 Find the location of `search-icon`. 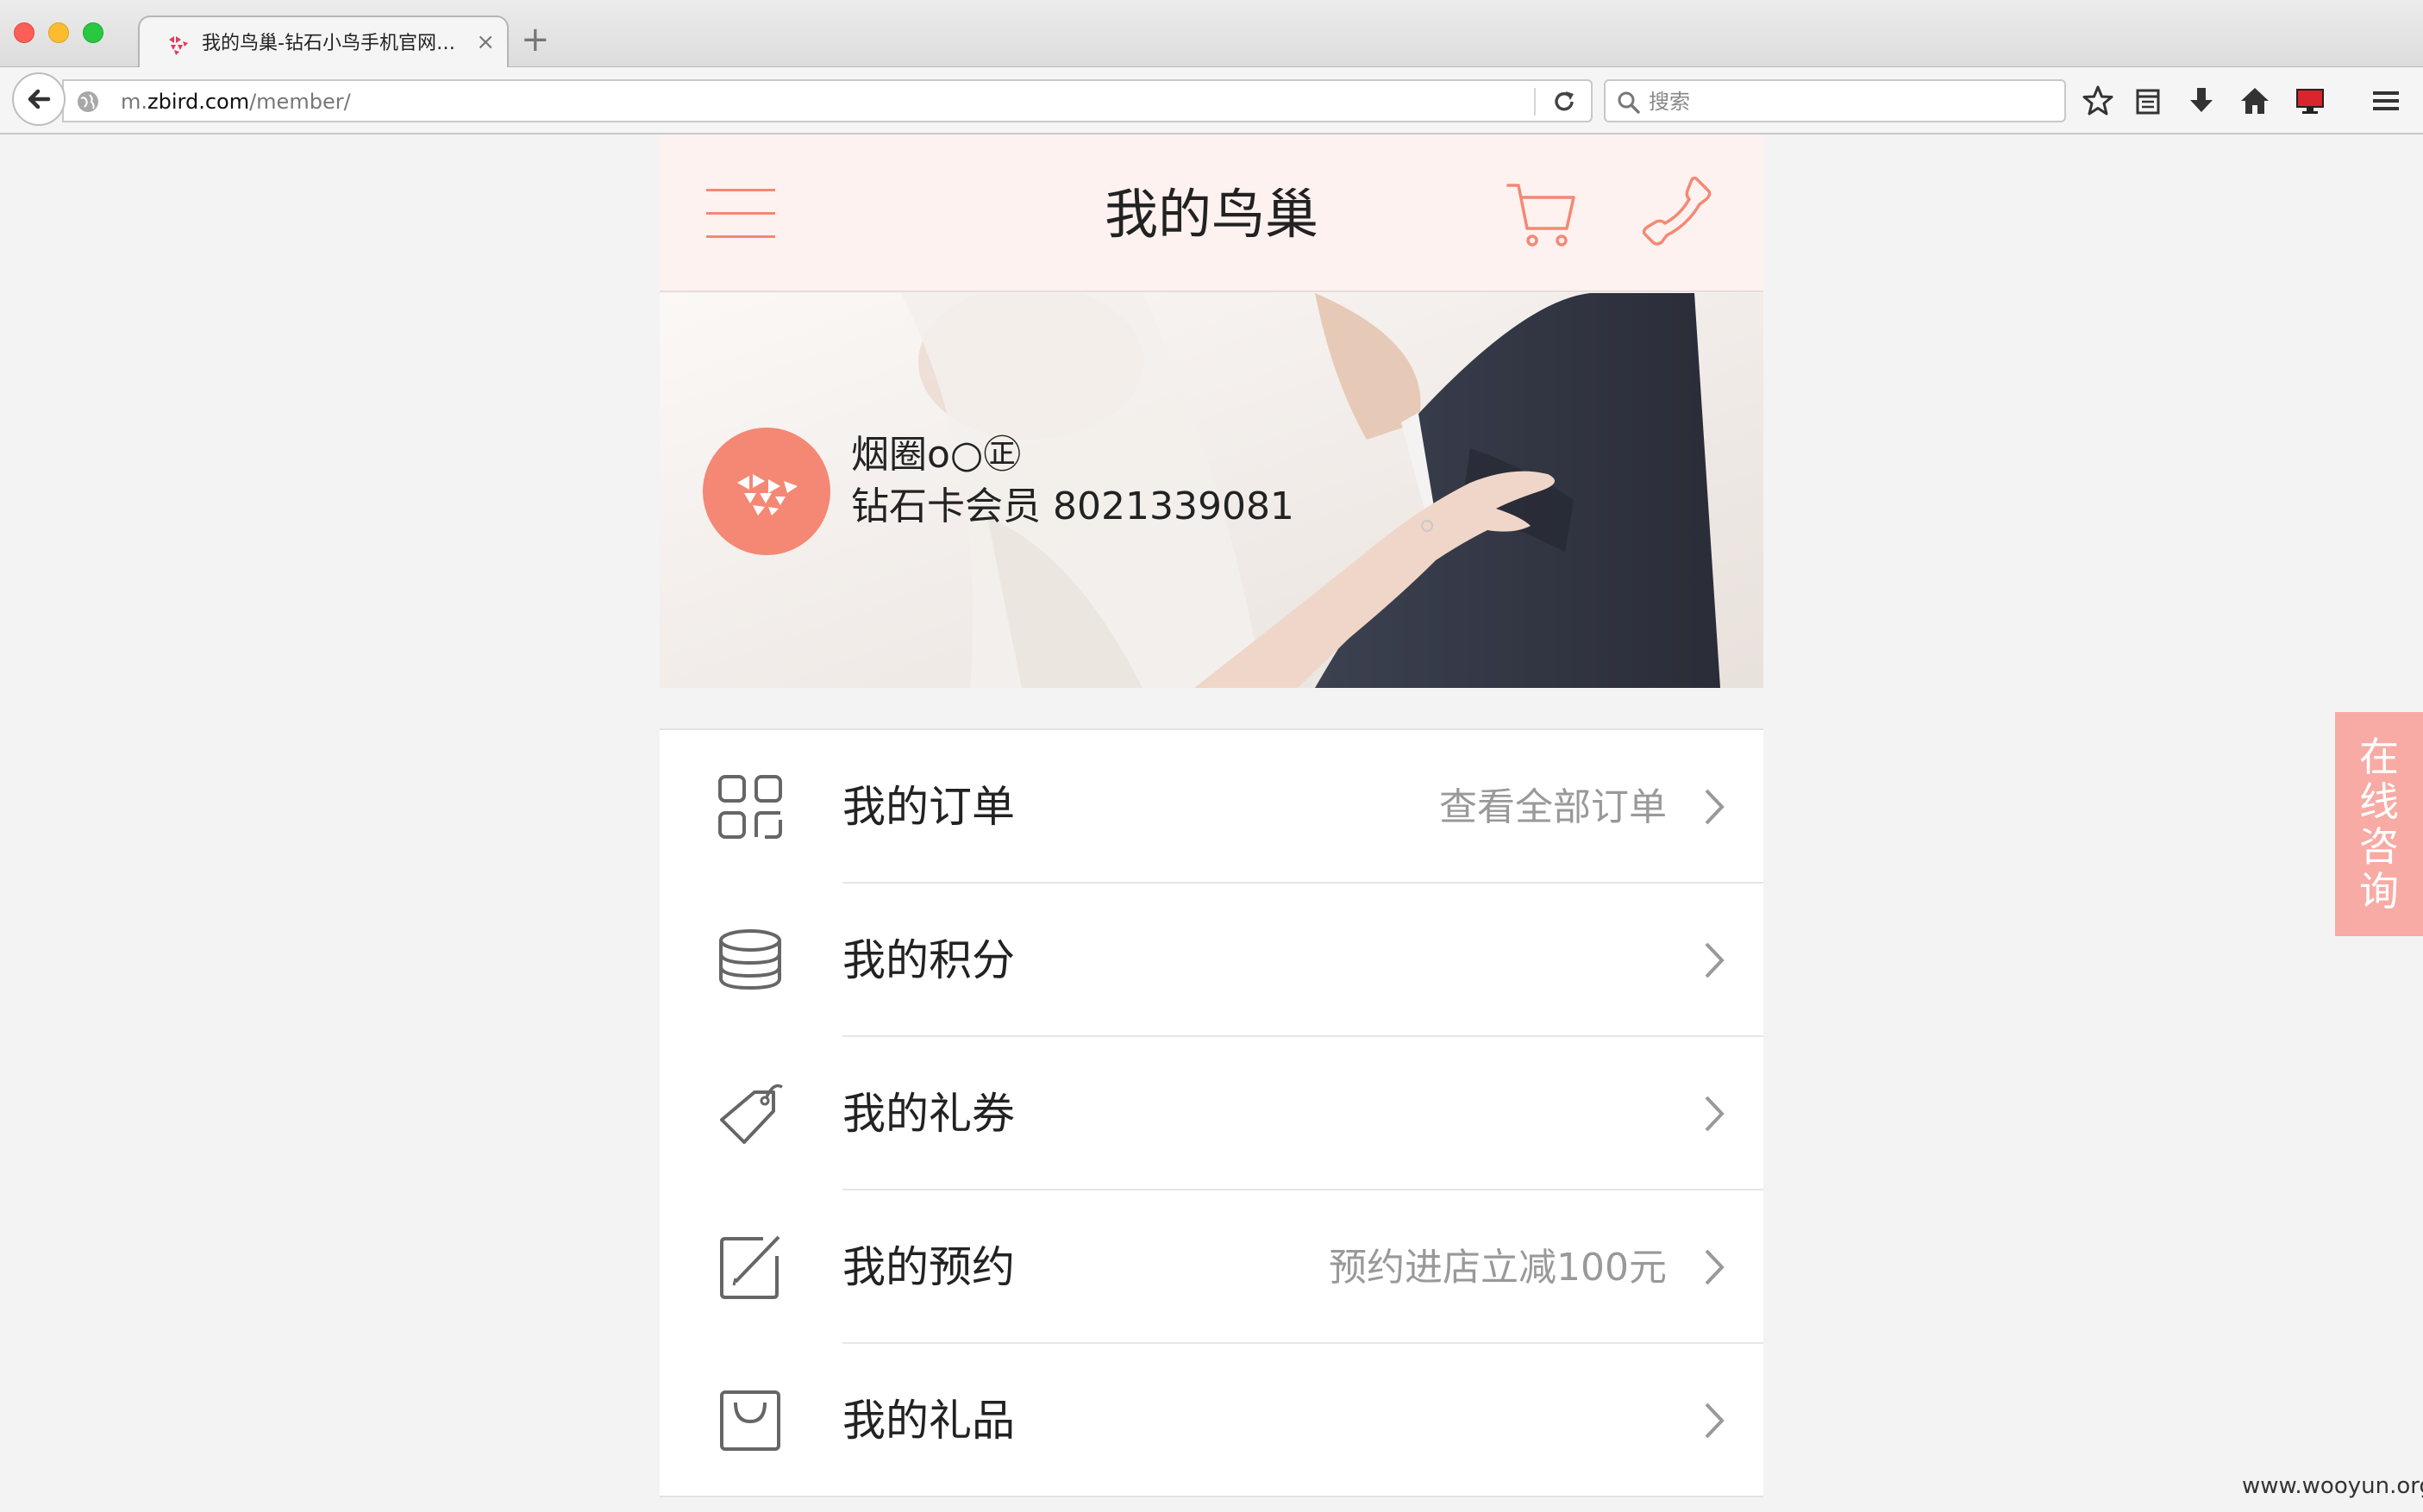

search-icon is located at coordinates (1629, 102).